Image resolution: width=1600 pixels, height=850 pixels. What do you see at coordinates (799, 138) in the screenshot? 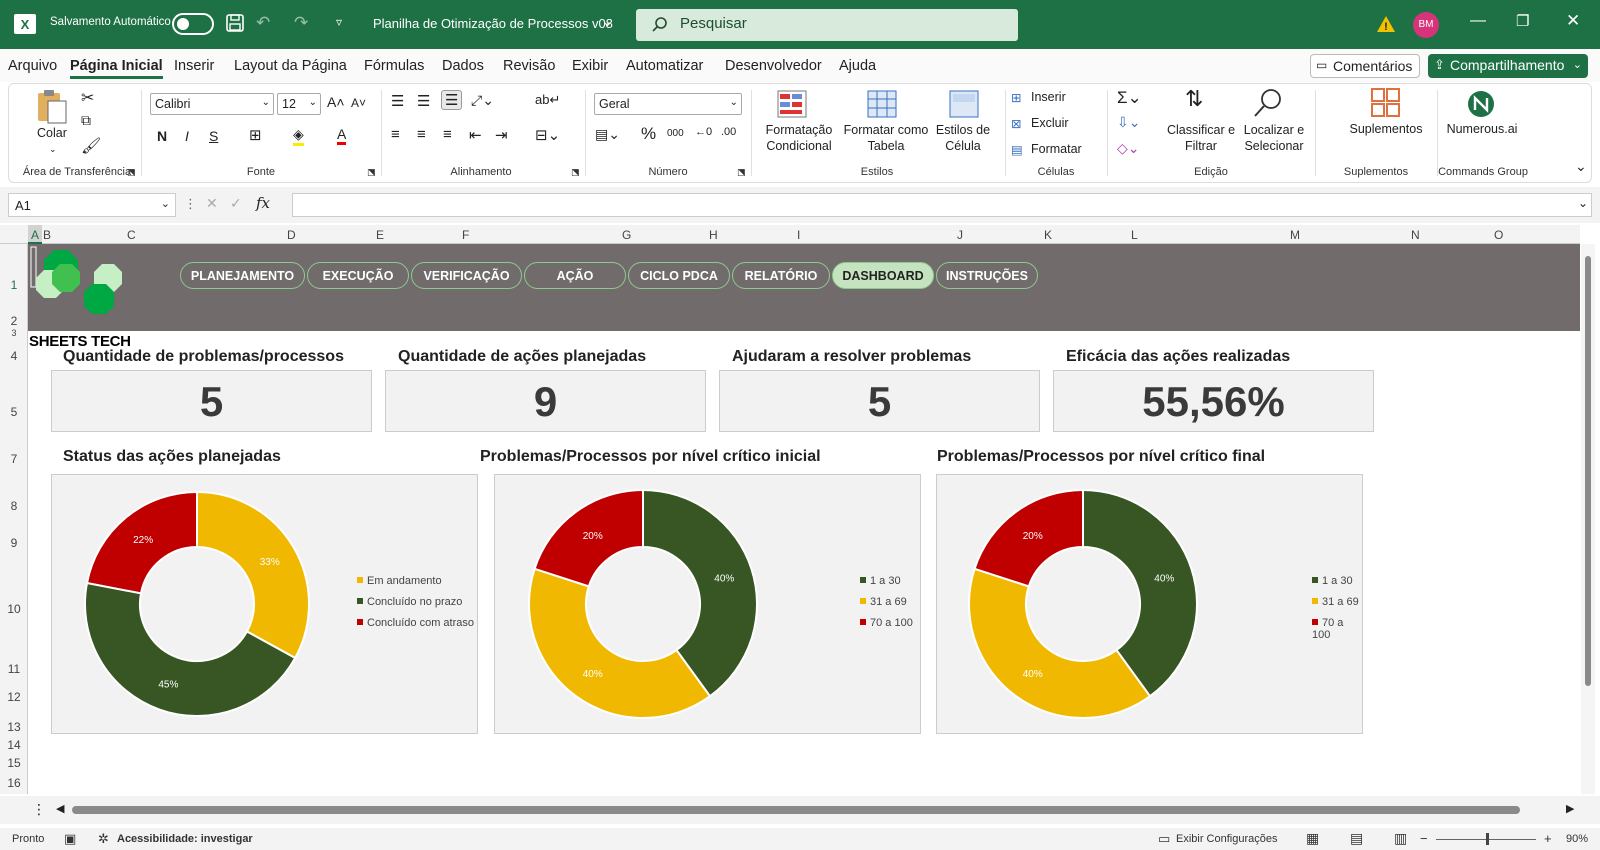
I see `conditional-format-button: Formatação Condicional` at bounding box center [799, 138].